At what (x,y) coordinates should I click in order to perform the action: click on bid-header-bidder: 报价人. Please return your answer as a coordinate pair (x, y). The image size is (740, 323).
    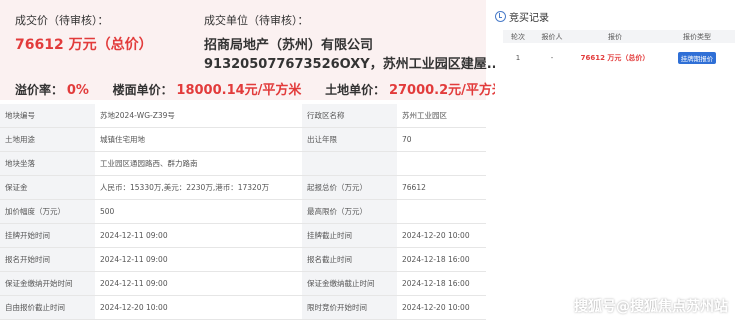
    Looking at the image, I should click on (552, 36).